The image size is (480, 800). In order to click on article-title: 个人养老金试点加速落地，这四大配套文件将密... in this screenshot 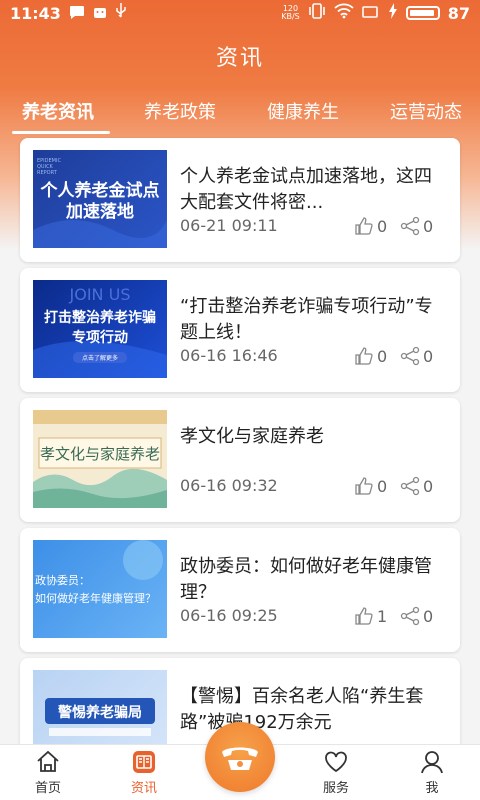, I will do `click(306, 189)`.